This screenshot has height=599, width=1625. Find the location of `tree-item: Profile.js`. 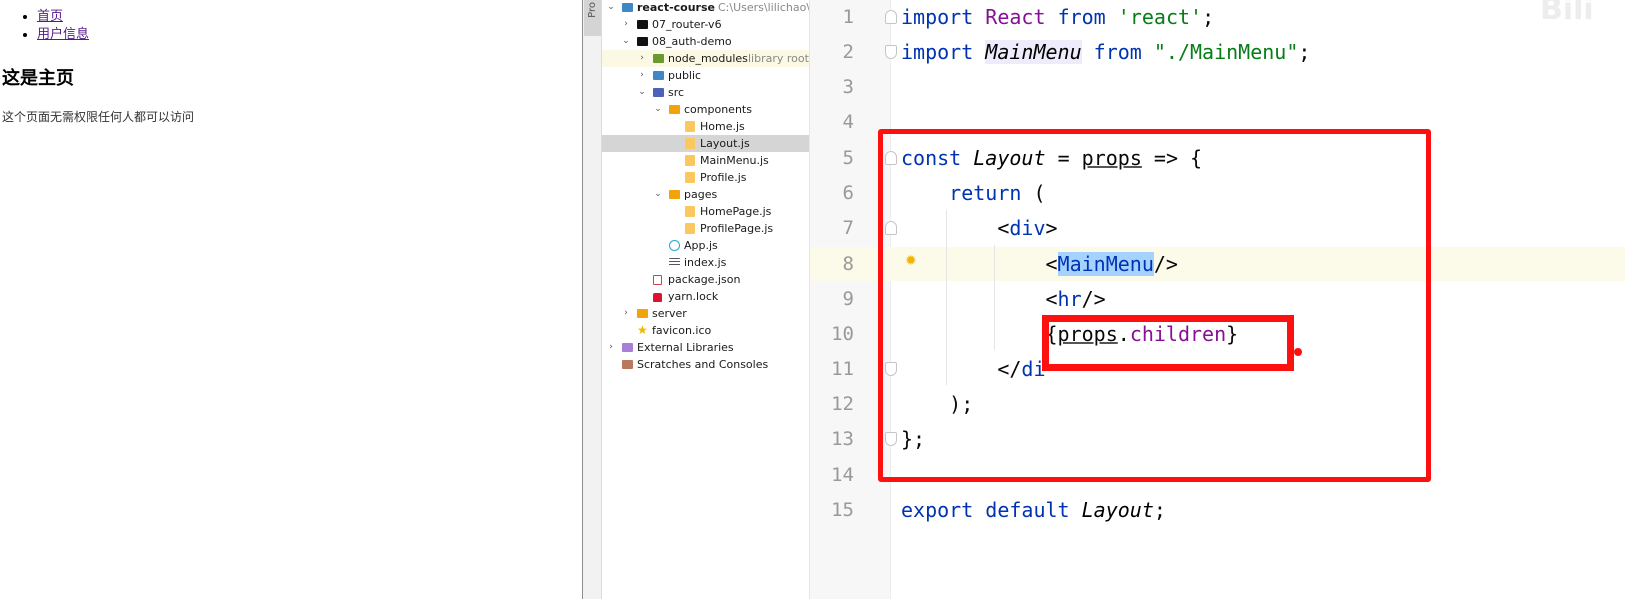

tree-item: Profile.js is located at coordinates (705, 177).